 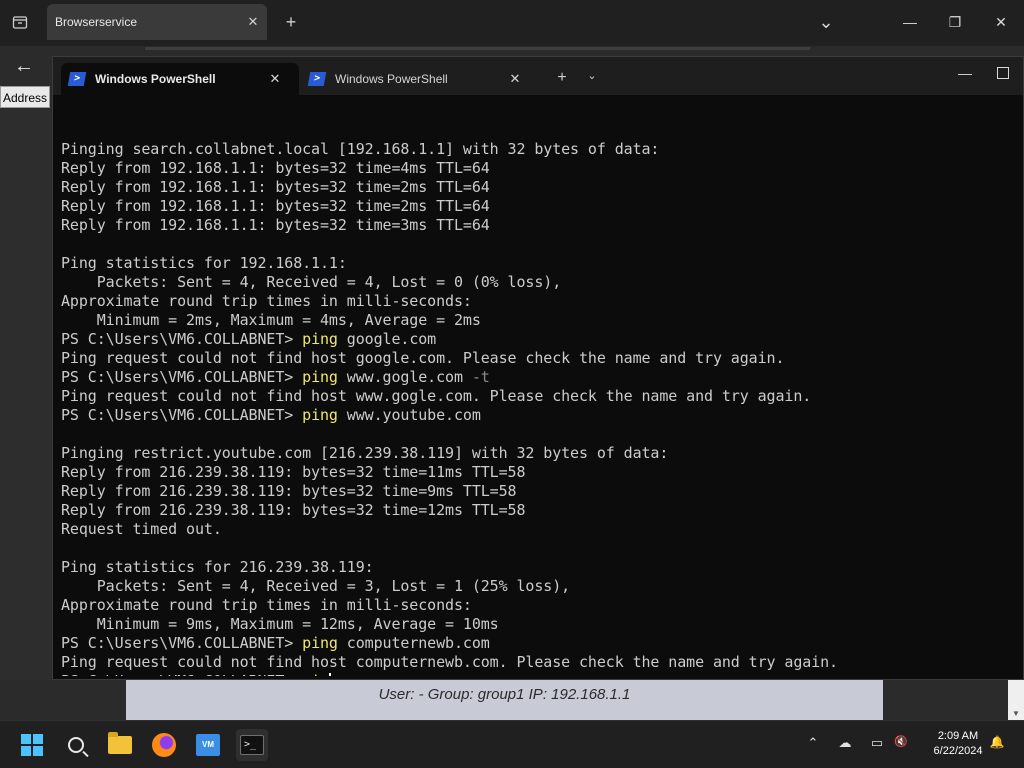 I want to click on tab-list-dropdown-icon: ⌄, so click(x=826, y=22).